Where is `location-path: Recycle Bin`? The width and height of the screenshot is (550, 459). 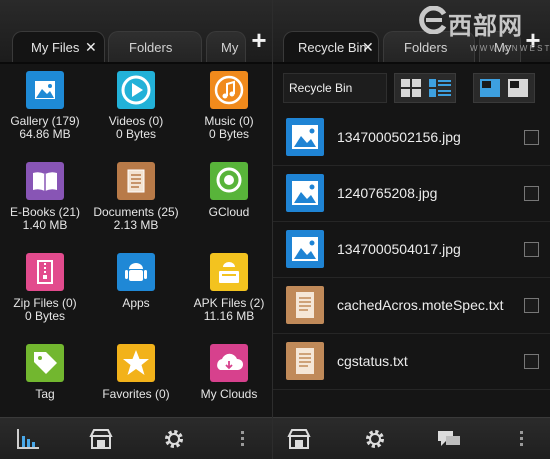
location-path: Recycle Bin is located at coordinates (335, 88).